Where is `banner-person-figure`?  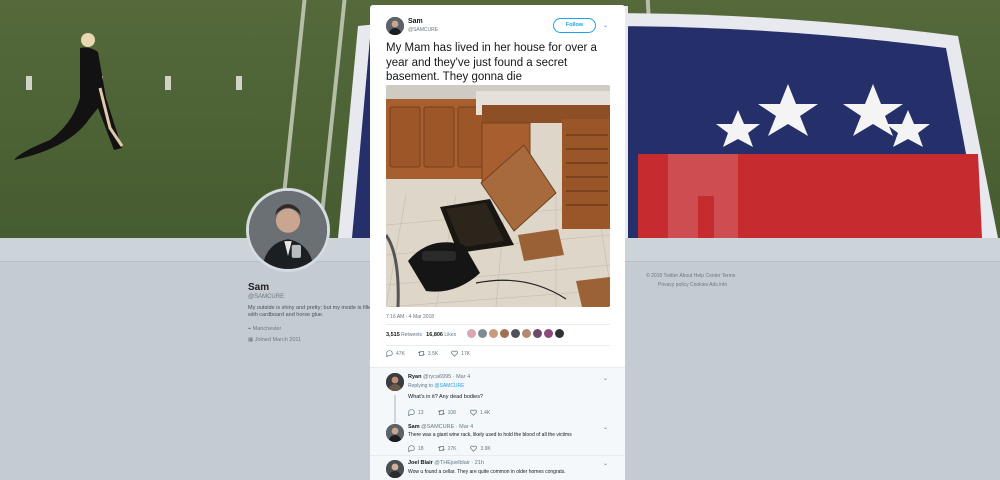 banner-person-figure is located at coordinates (69, 96).